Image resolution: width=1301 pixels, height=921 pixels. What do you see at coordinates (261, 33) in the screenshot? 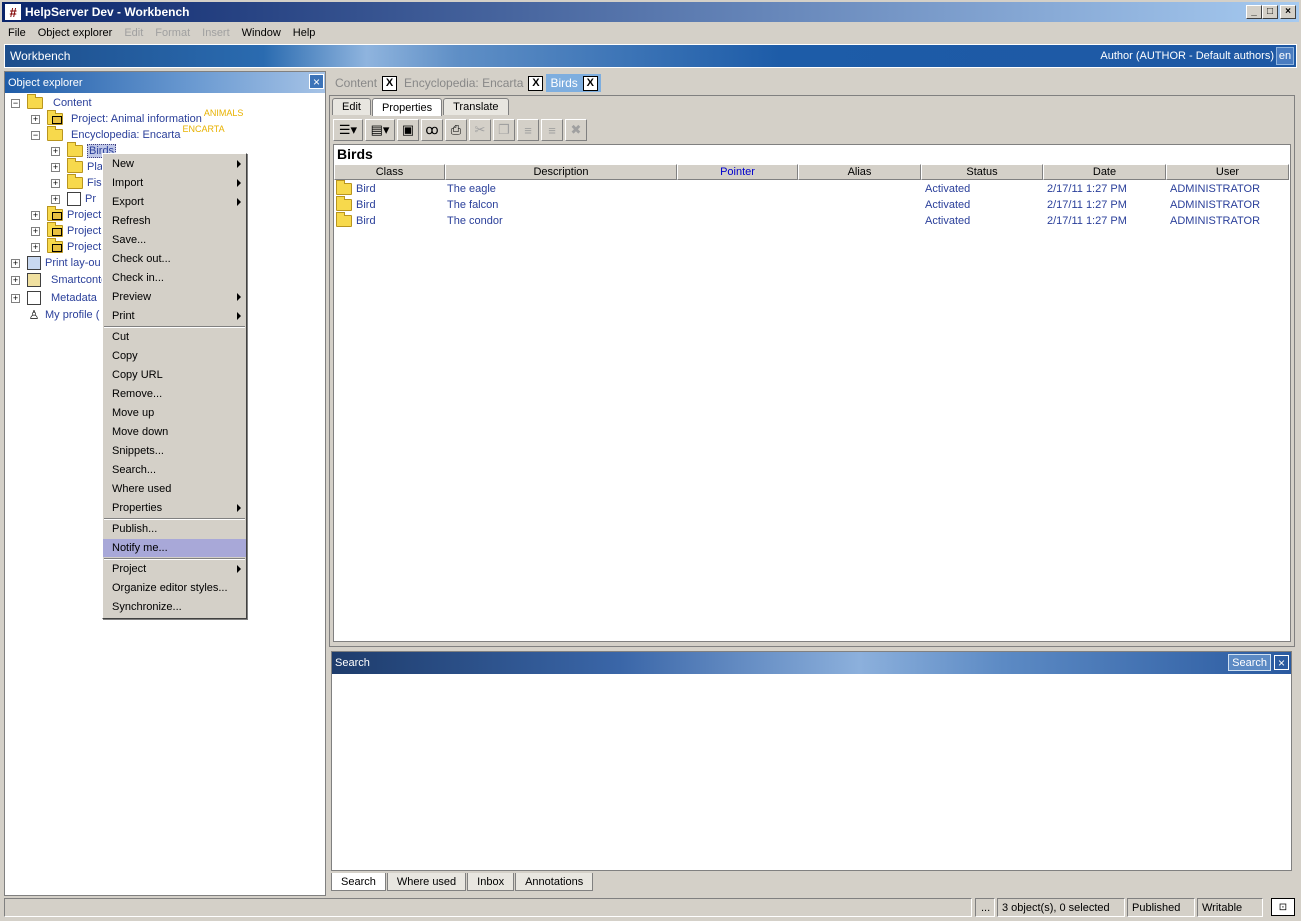
I see `menu-window: Window` at bounding box center [261, 33].